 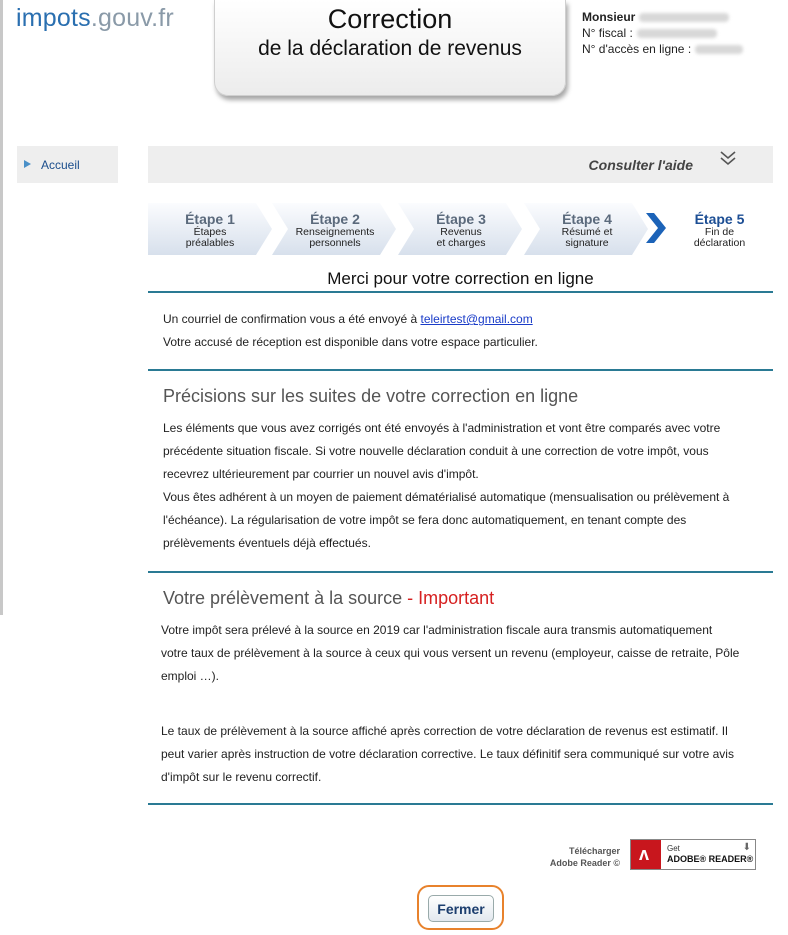 I want to click on get-adobe-reader-button: ʌ Get ADOBE® READER® ⬇, so click(x=693, y=854).